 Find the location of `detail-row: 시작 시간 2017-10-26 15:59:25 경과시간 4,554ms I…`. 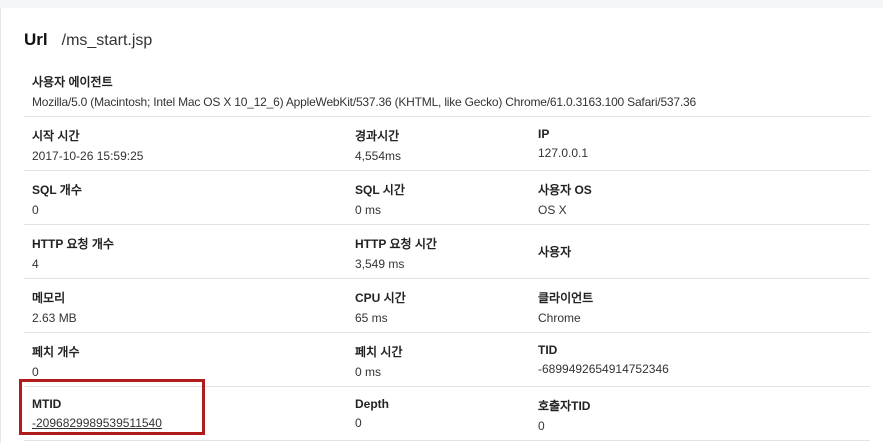

detail-row: 시작 시간 2017-10-26 15:59:25 경과시간 4,554ms I… is located at coordinates (447, 144).